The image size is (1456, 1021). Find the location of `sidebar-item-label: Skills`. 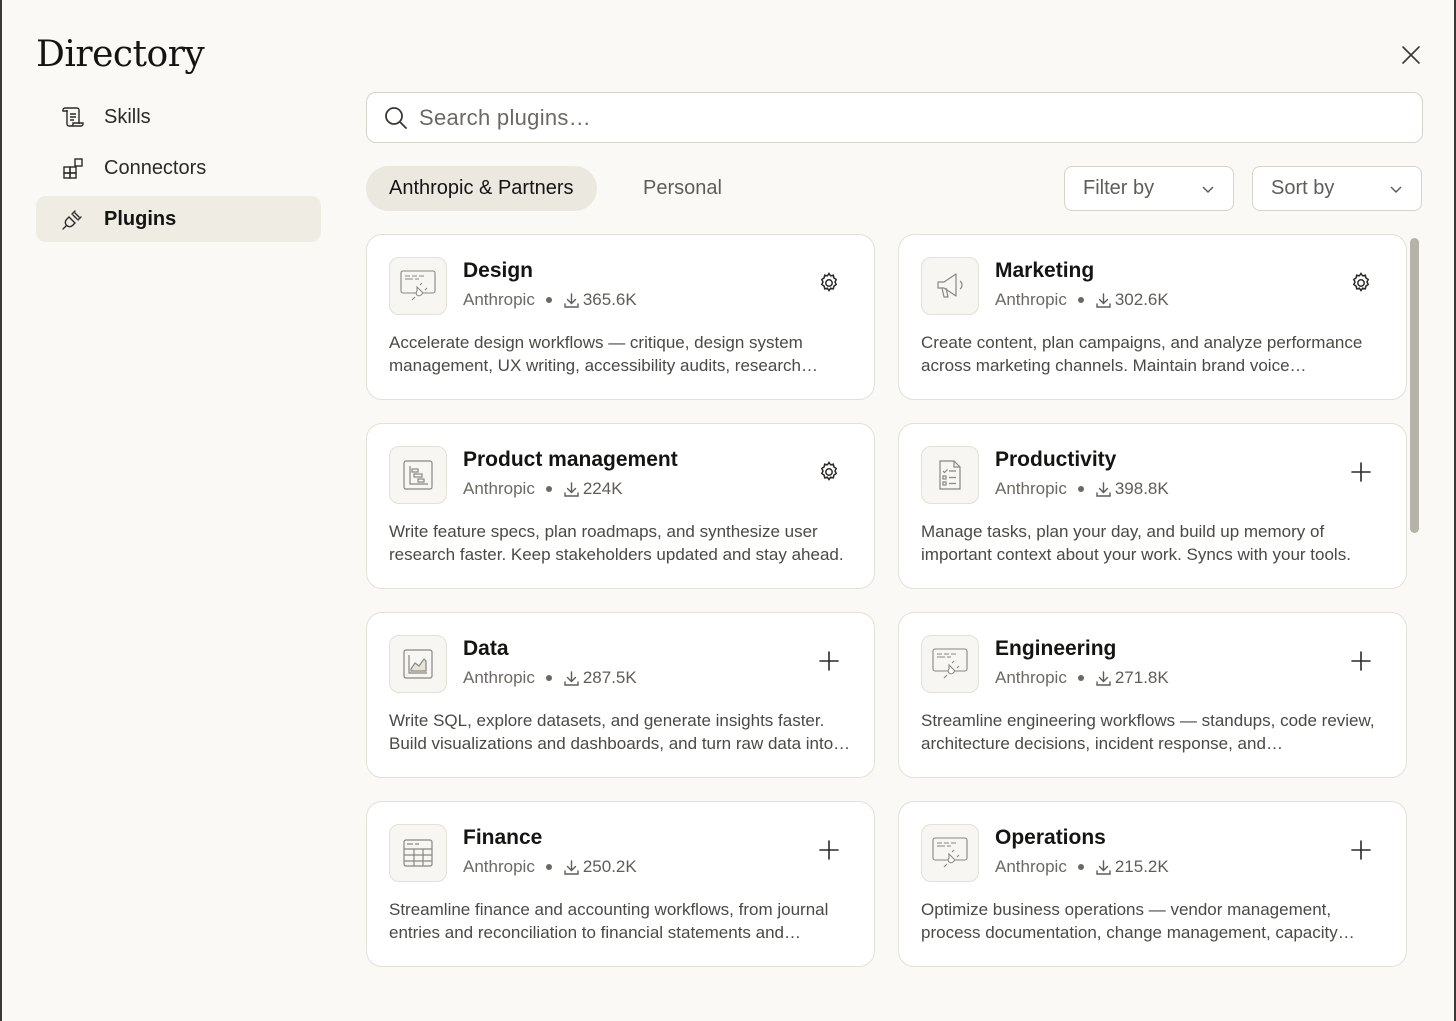

sidebar-item-label: Skills is located at coordinates (127, 116).